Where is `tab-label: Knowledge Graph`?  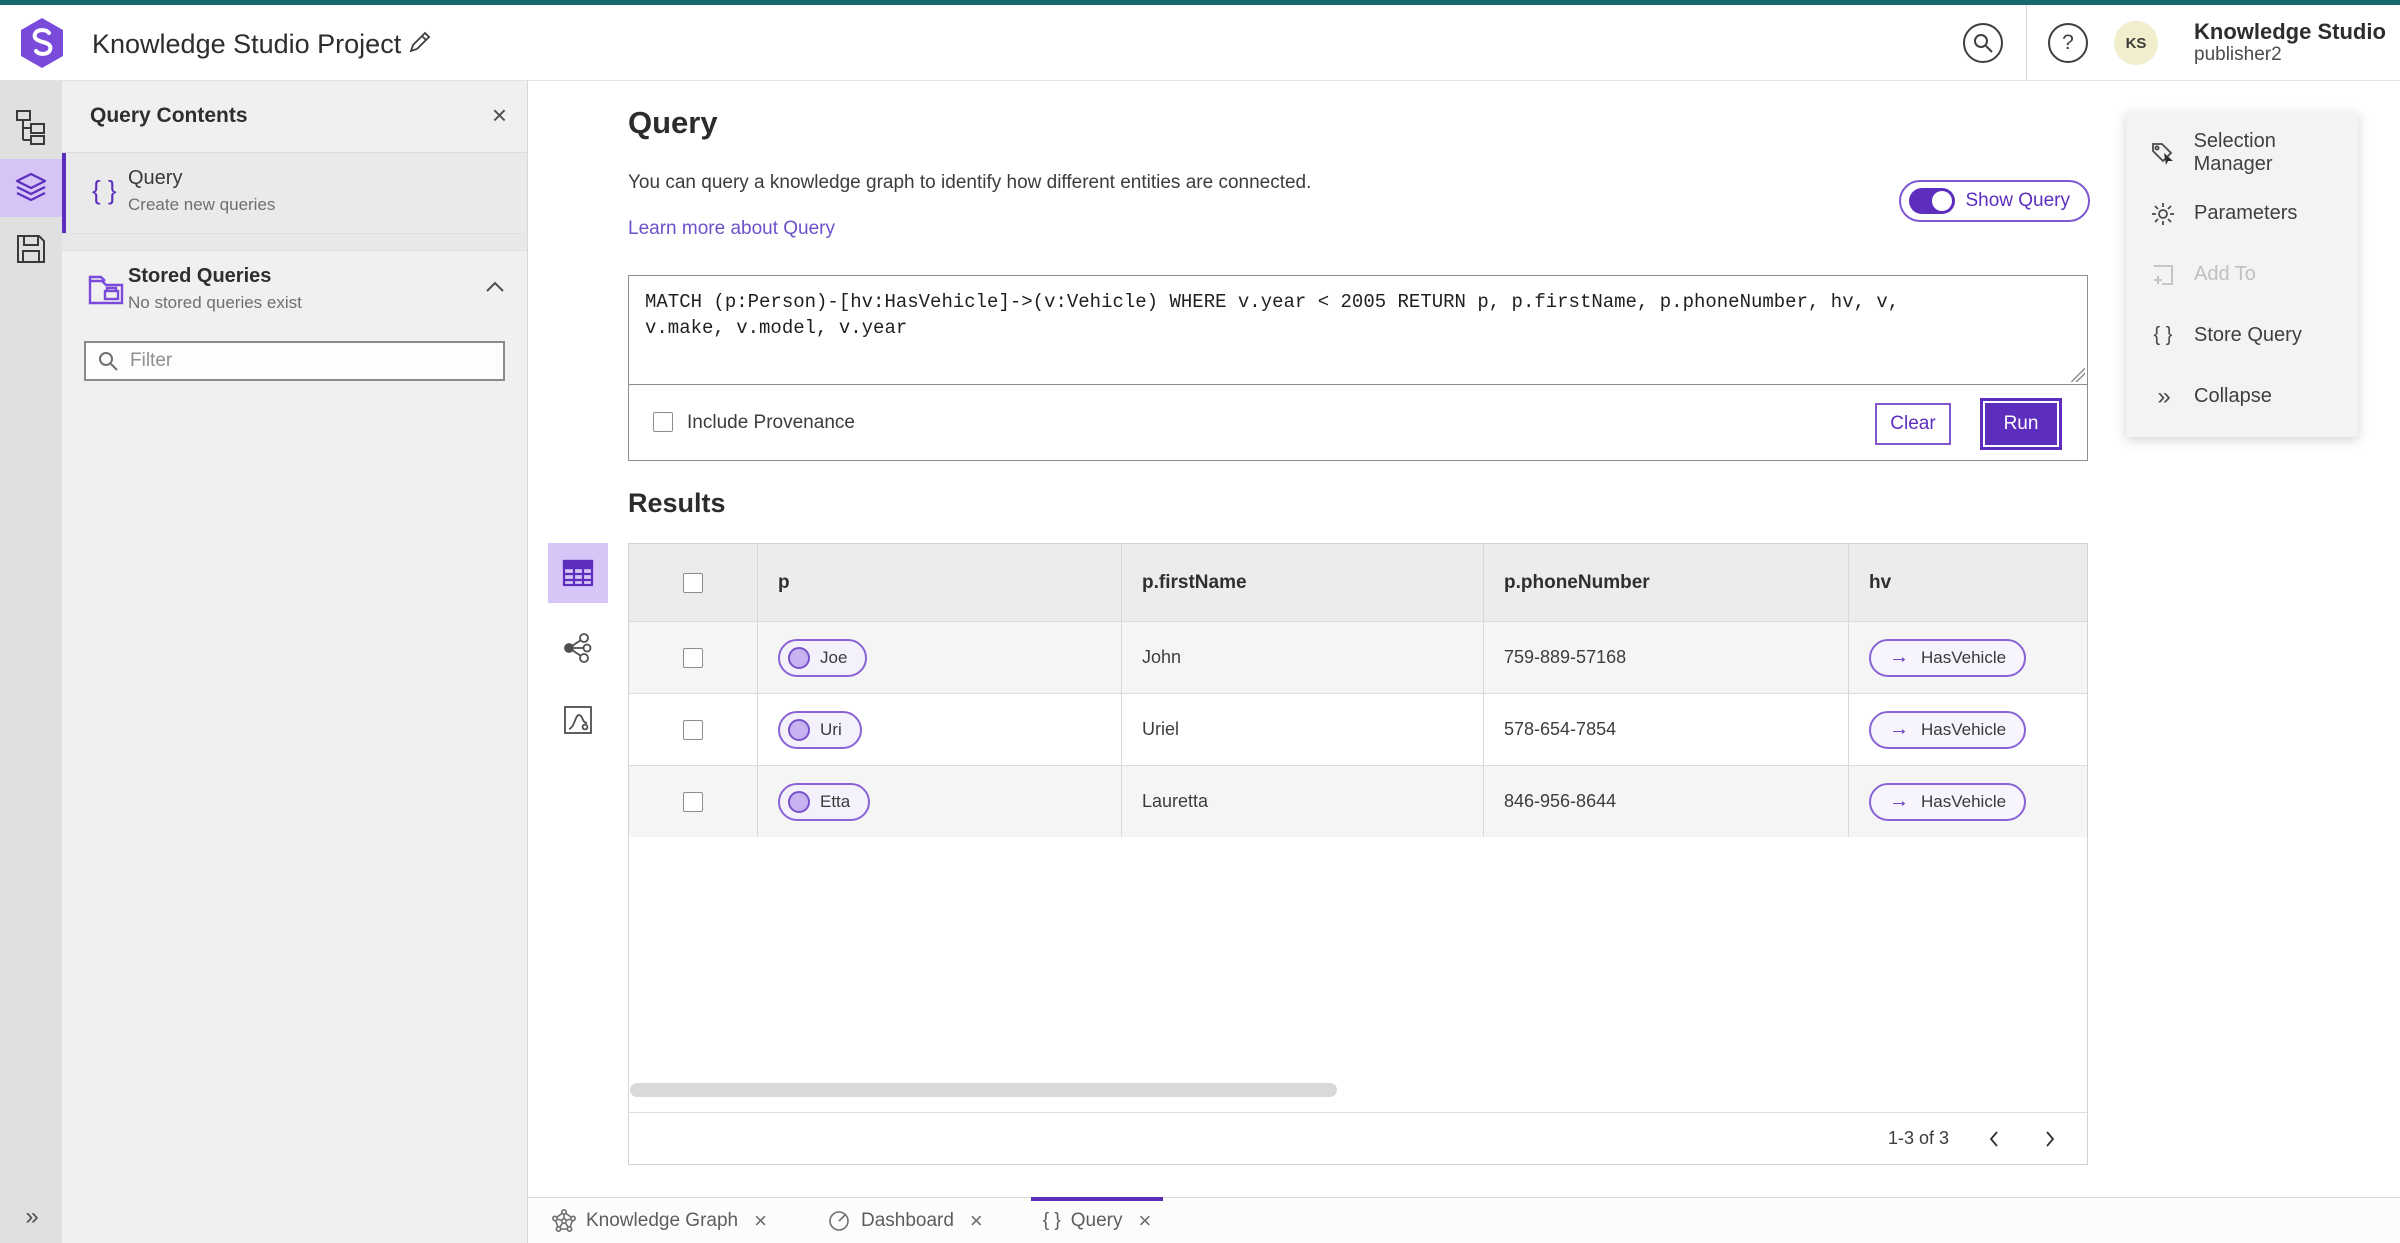 tab-label: Knowledge Graph is located at coordinates (662, 1220).